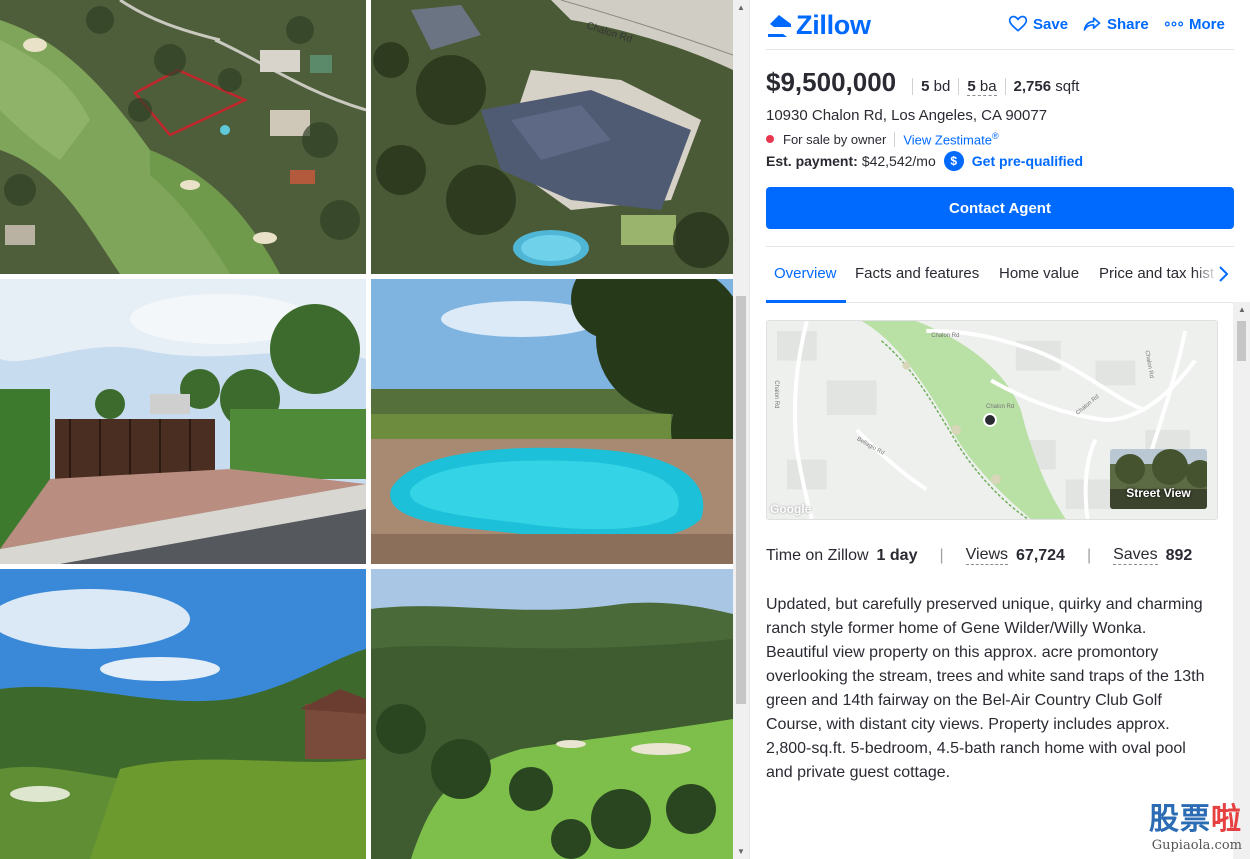  I want to click on more-label: More, so click(1207, 24).